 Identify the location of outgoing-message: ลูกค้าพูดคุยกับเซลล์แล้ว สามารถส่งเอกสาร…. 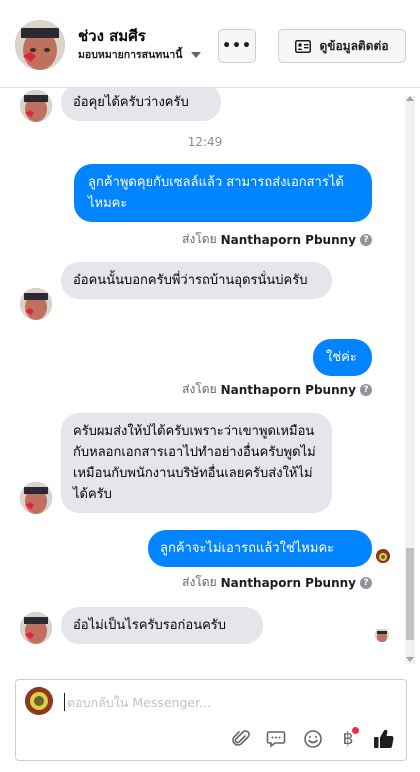
(223, 193).